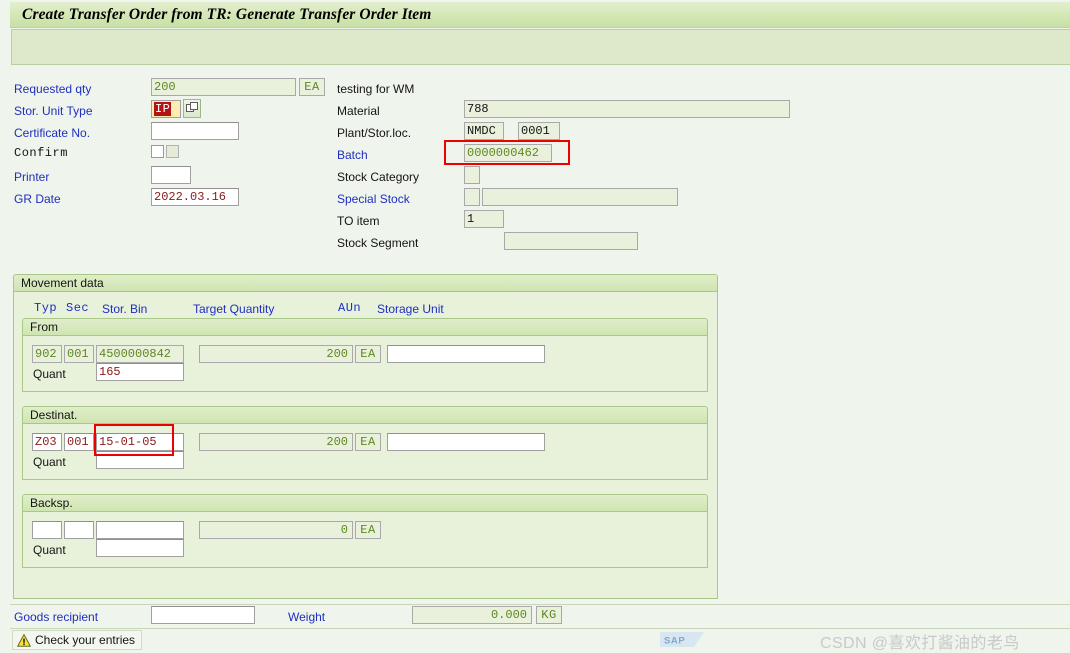  What do you see at coordinates (78, 308) in the screenshot?
I see `column-header-sec: Sec` at bounding box center [78, 308].